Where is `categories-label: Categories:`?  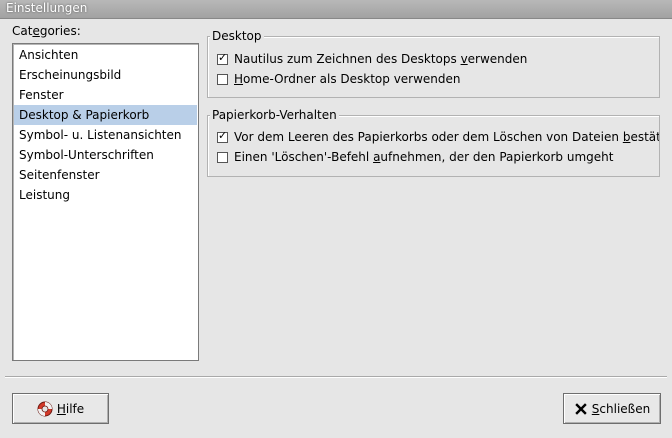 categories-label: Categories: is located at coordinates (46, 31).